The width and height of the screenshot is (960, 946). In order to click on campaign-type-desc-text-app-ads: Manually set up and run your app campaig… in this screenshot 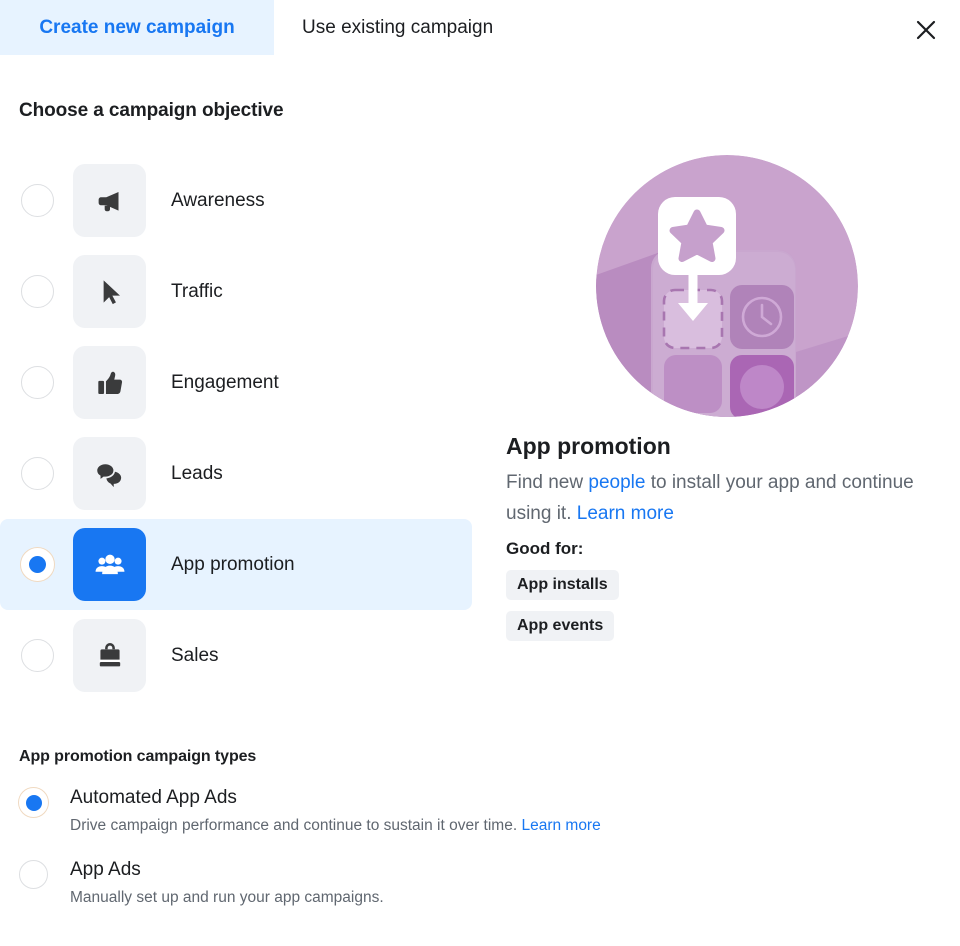, I will do `click(227, 897)`.